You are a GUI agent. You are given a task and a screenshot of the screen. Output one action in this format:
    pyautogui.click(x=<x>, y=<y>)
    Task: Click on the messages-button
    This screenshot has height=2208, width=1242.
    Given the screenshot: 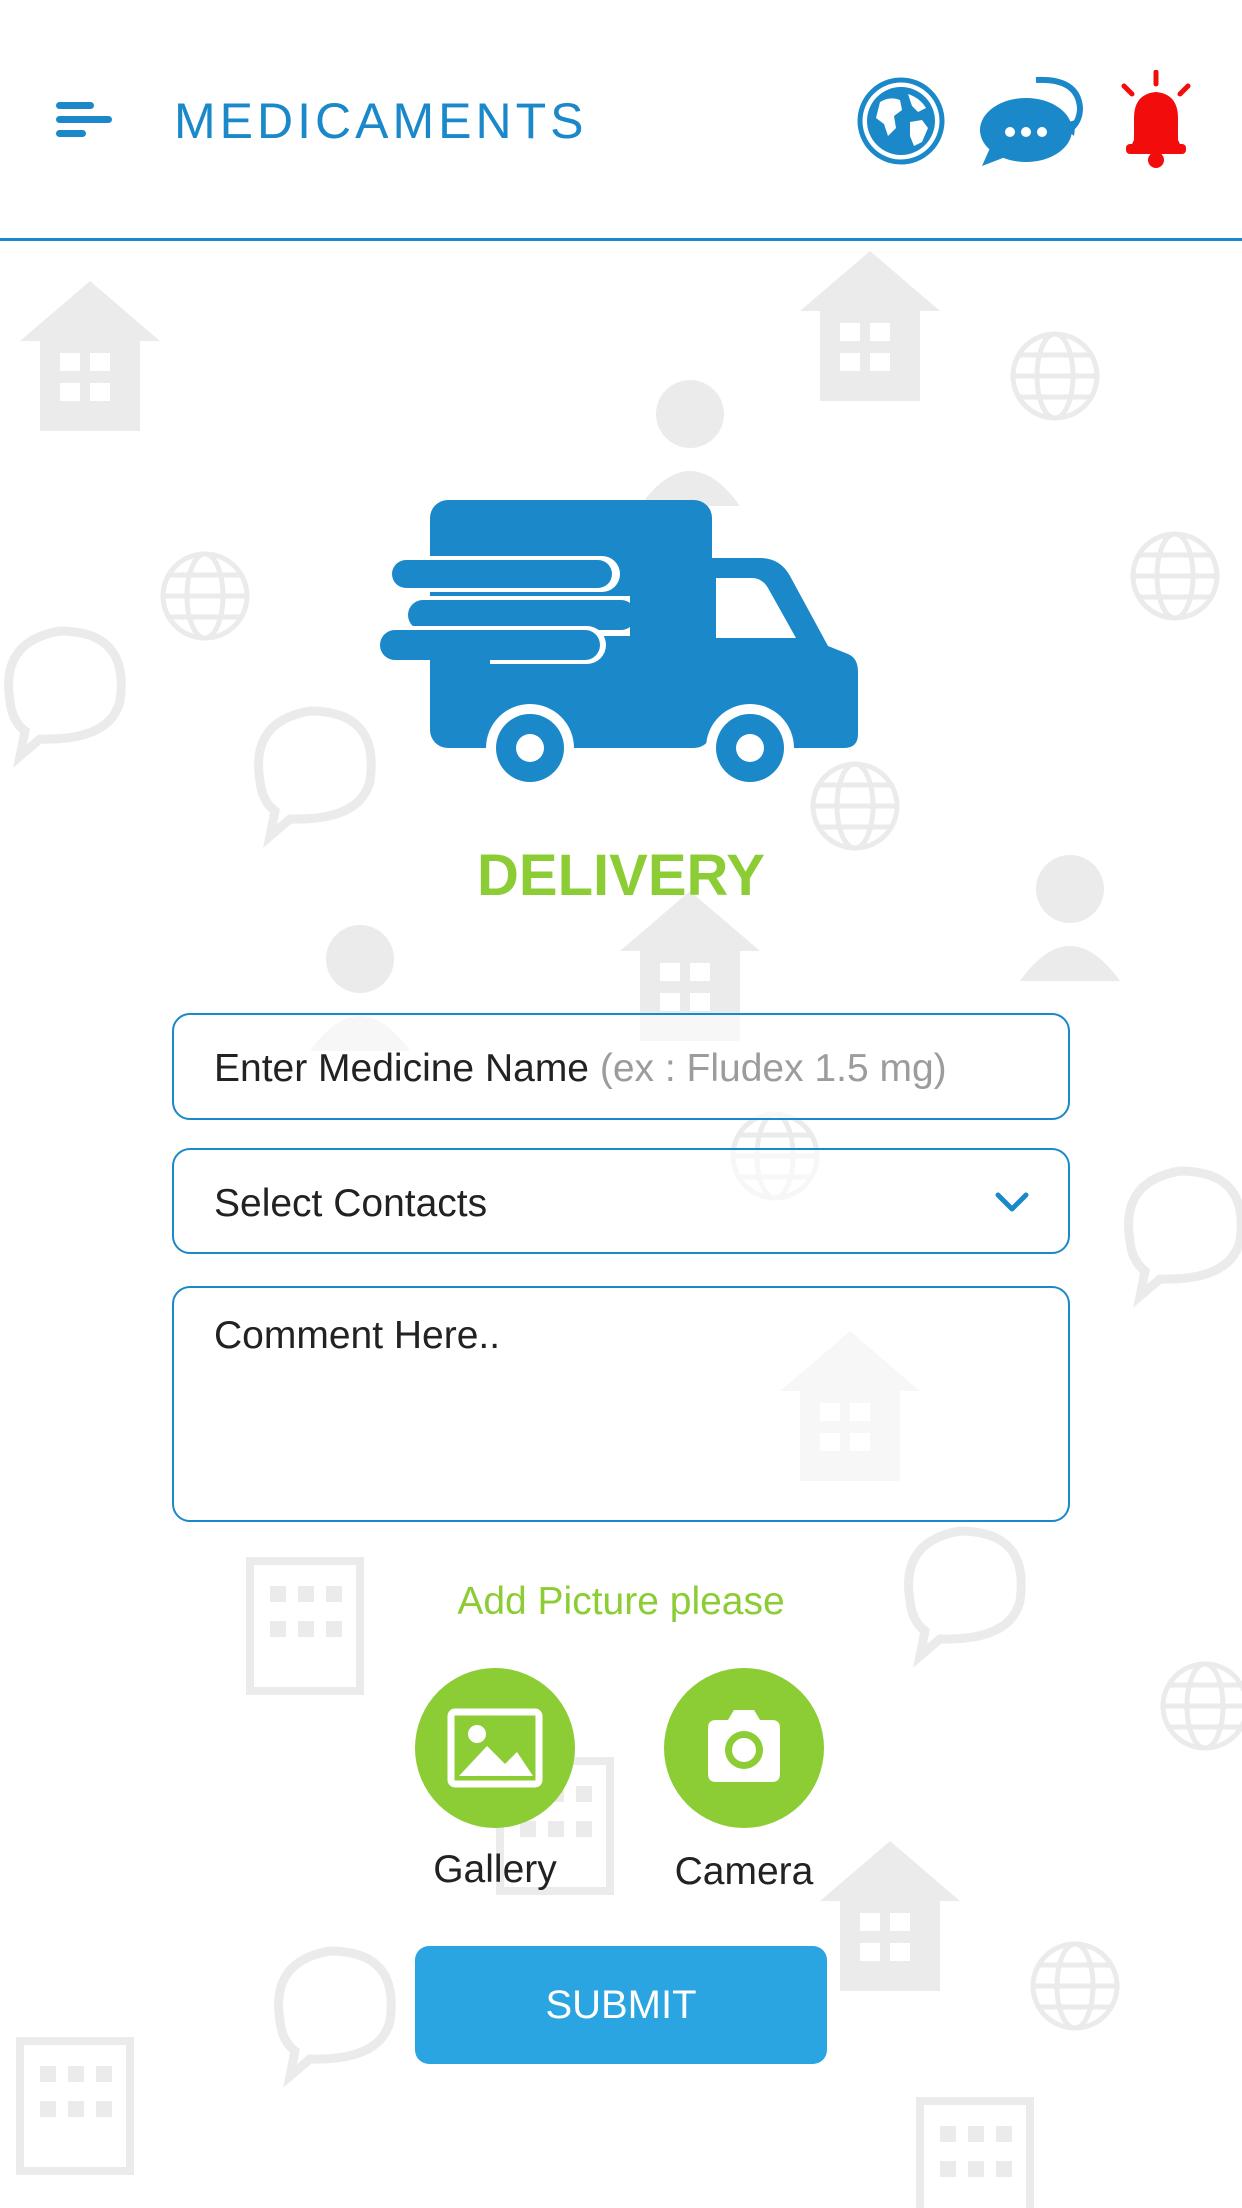 What is the action you would take?
    pyautogui.click(x=1033, y=120)
    